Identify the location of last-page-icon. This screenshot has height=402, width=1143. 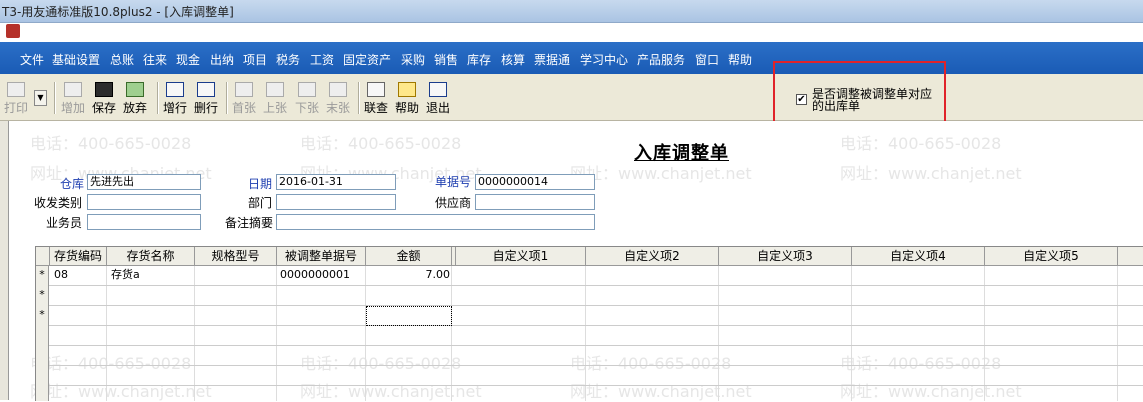
(338, 89).